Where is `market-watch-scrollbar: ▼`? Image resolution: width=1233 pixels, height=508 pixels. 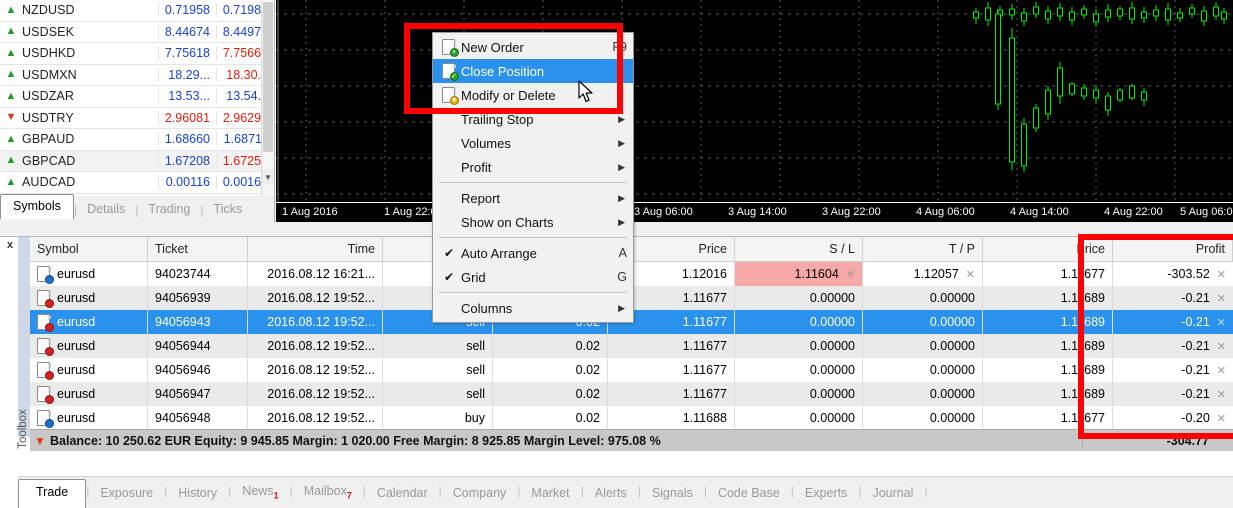
market-watch-scrollbar: ▼ is located at coordinates (267, 98).